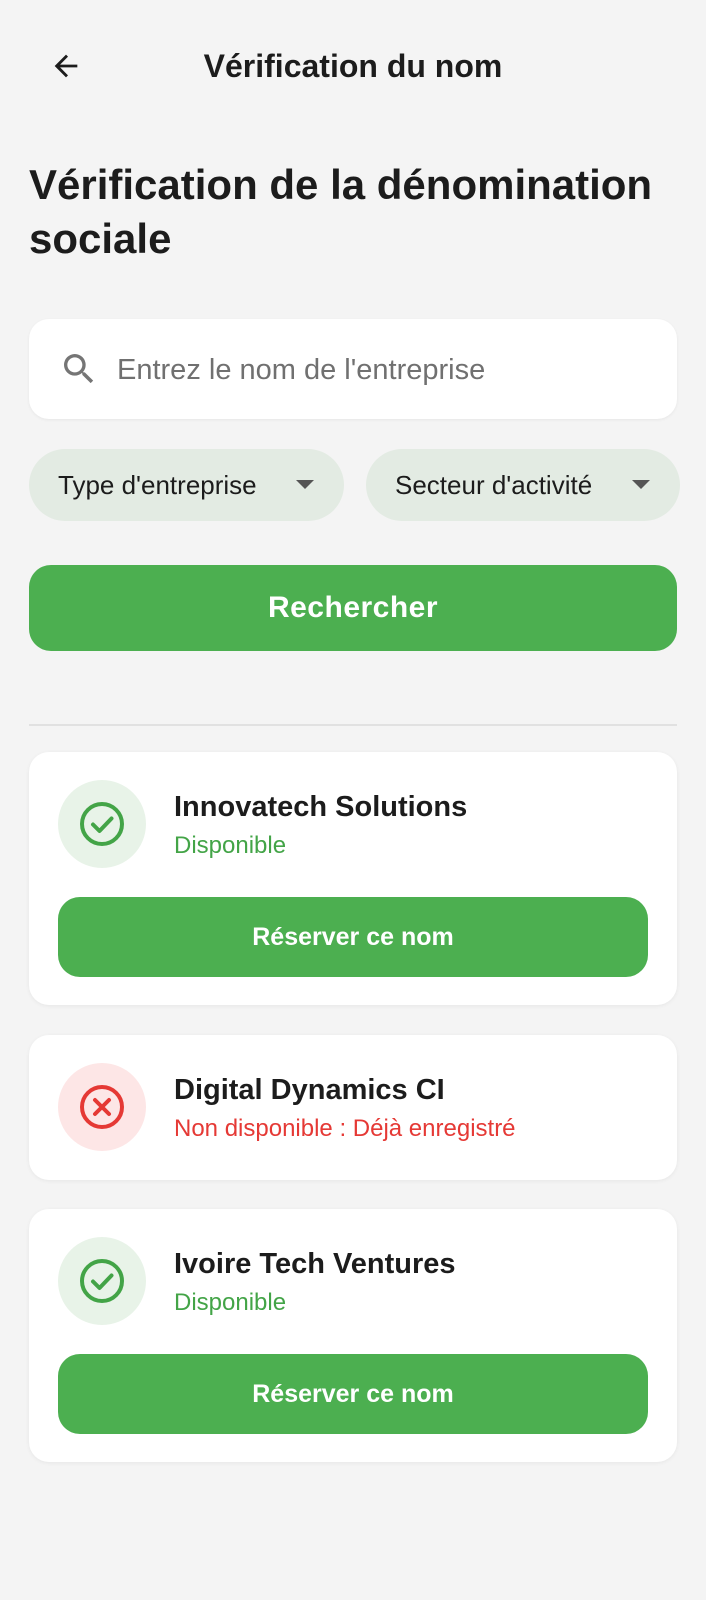 The image size is (706, 1600). What do you see at coordinates (345, 1128) in the screenshot?
I see `availability-status: Non disponible : Déjà enregistré` at bounding box center [345, 1128].